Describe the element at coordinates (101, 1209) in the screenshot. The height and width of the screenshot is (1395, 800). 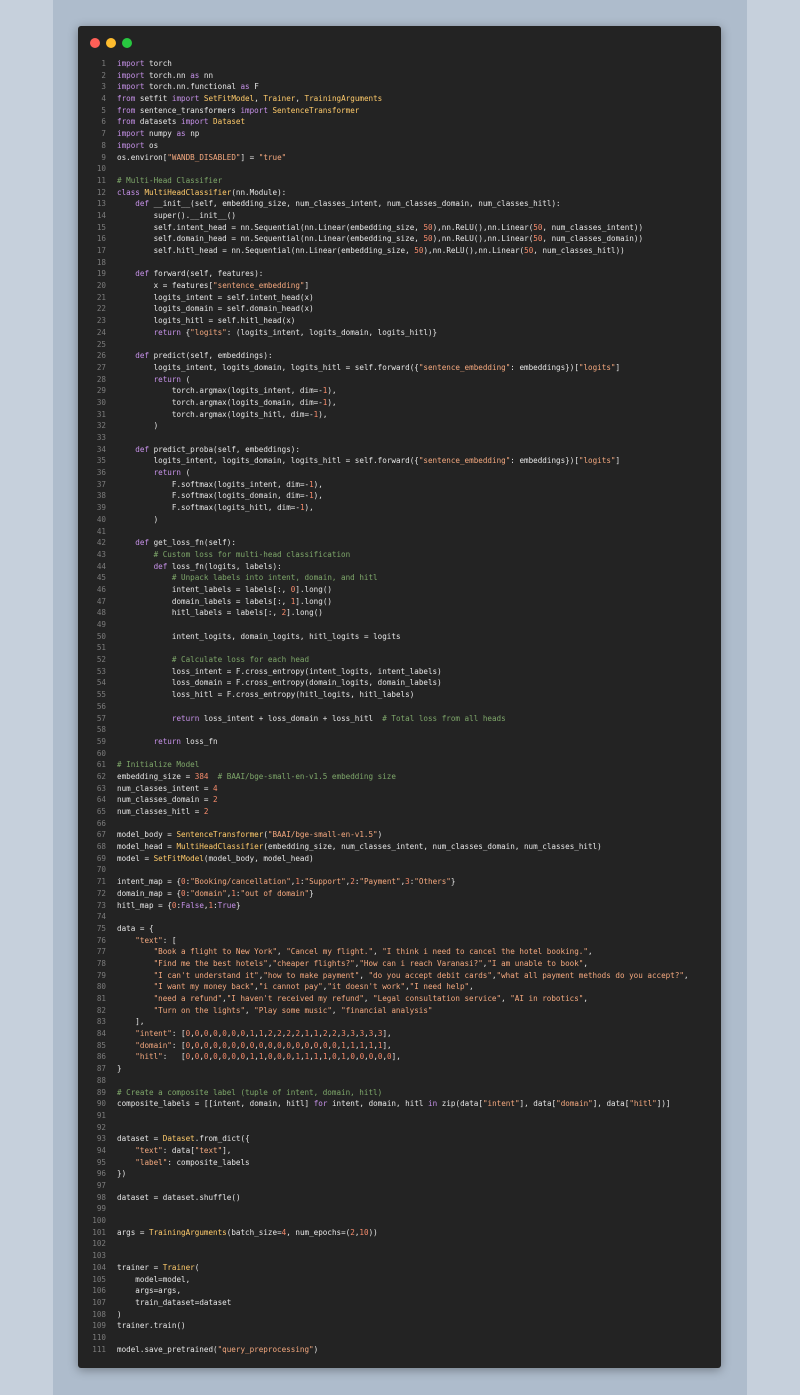
I see `line-number: 99` at that location.